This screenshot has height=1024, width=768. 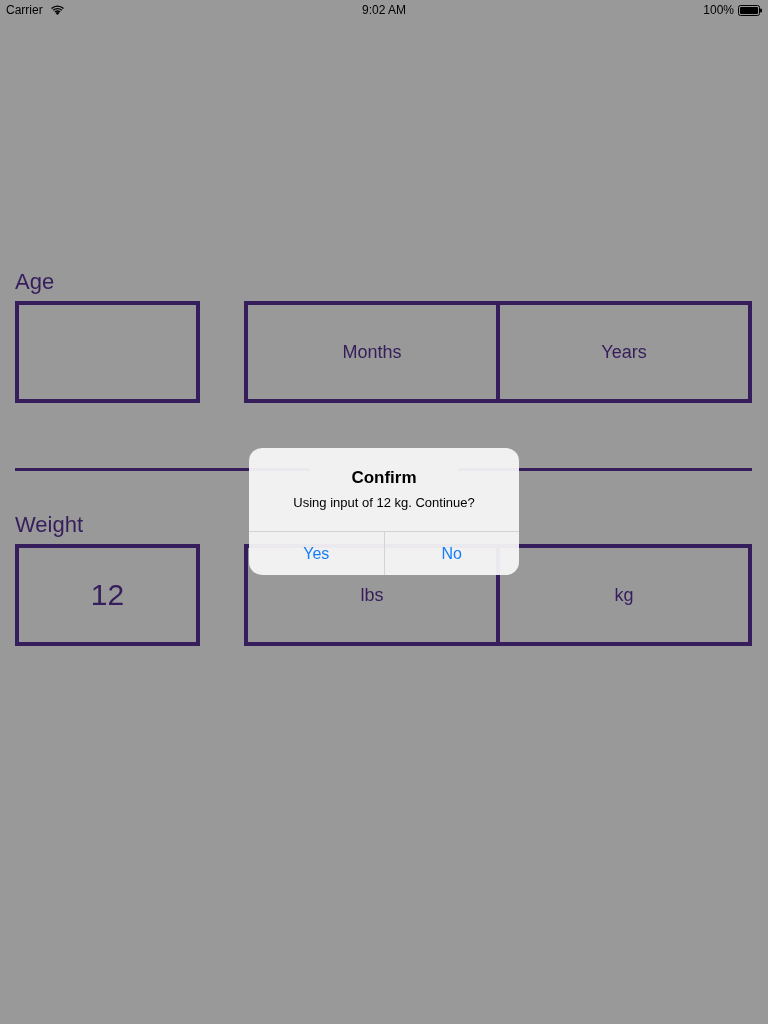 I want to click on alert-button: No, so click(x=451, y=553).